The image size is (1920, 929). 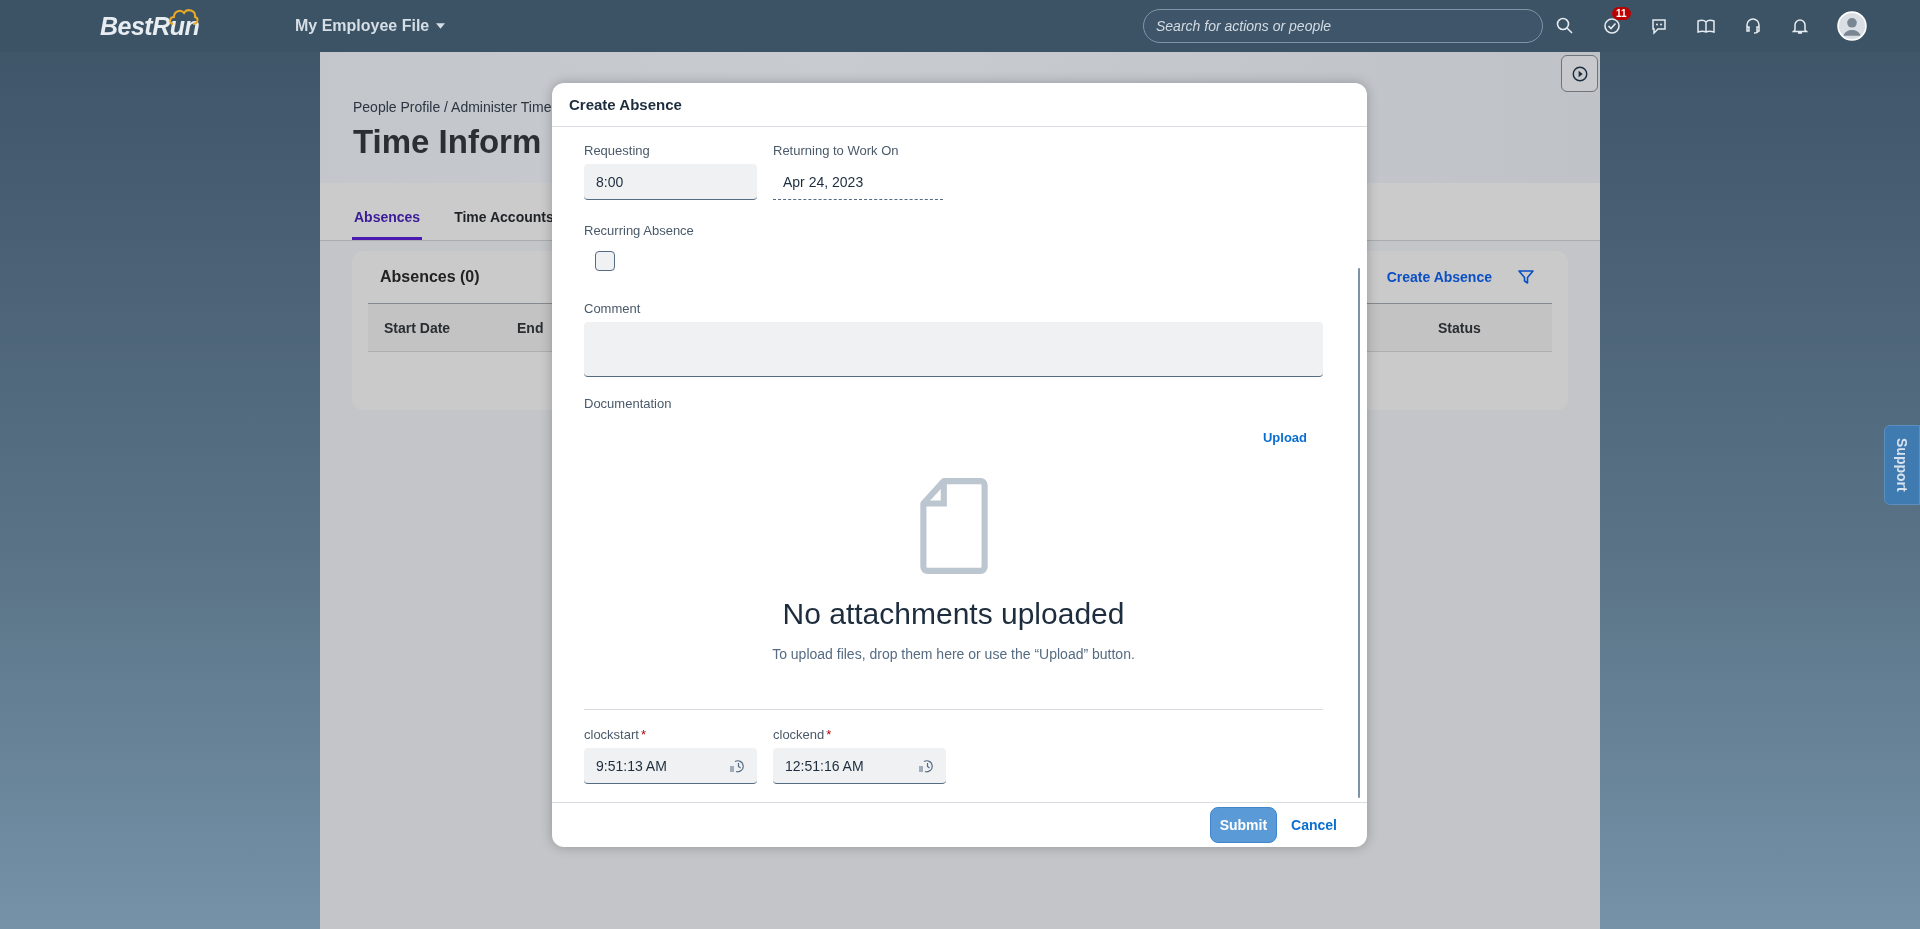 I want to click on scrollbar, so click(x=1359, y=533).